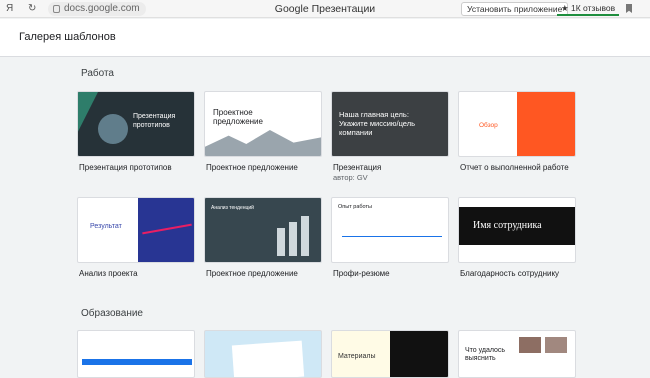  What do you see at coordinates (325, 38) in the screenshot?
I see `gallery-header: Галерея шаблонов` at bounding box center [325, 38].